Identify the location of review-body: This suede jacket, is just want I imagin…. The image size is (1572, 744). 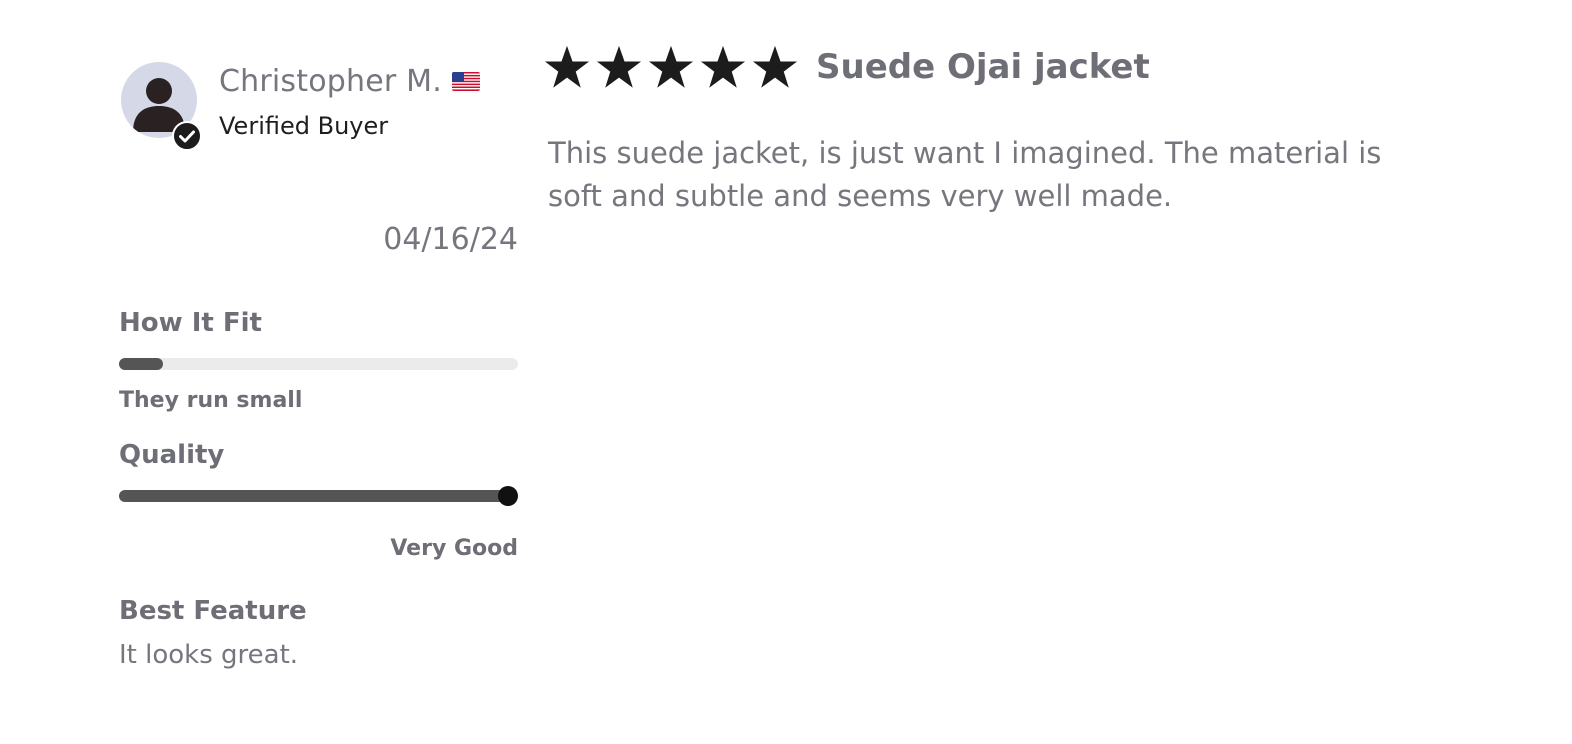
(965, 174).